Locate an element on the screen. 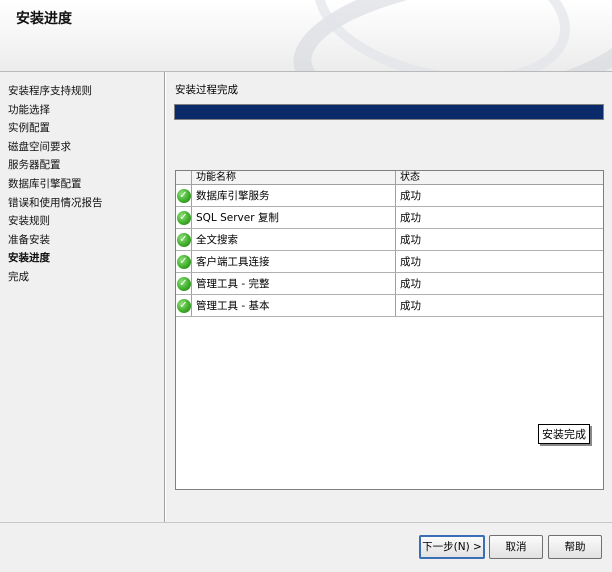 The height and width of the screenshot is (572, 612). tooltip-install-complete: 安装完成 is located at coordinates (564, 434).